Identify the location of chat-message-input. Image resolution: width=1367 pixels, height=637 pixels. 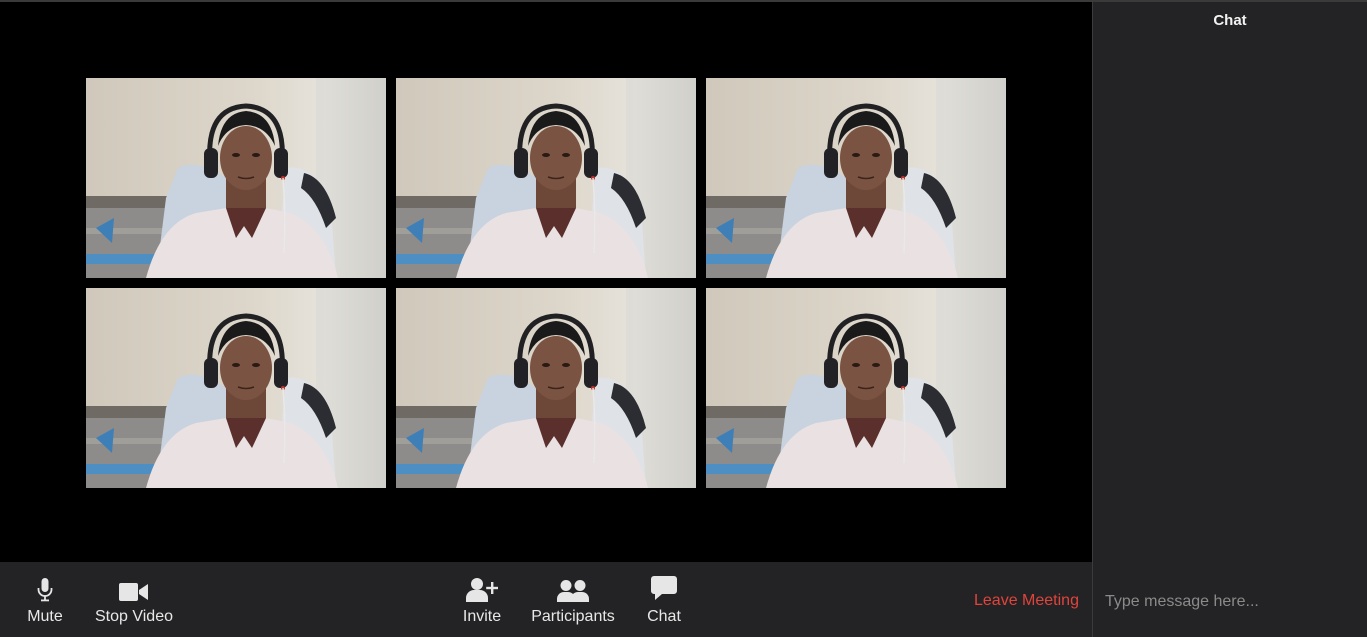
(1232, 602).